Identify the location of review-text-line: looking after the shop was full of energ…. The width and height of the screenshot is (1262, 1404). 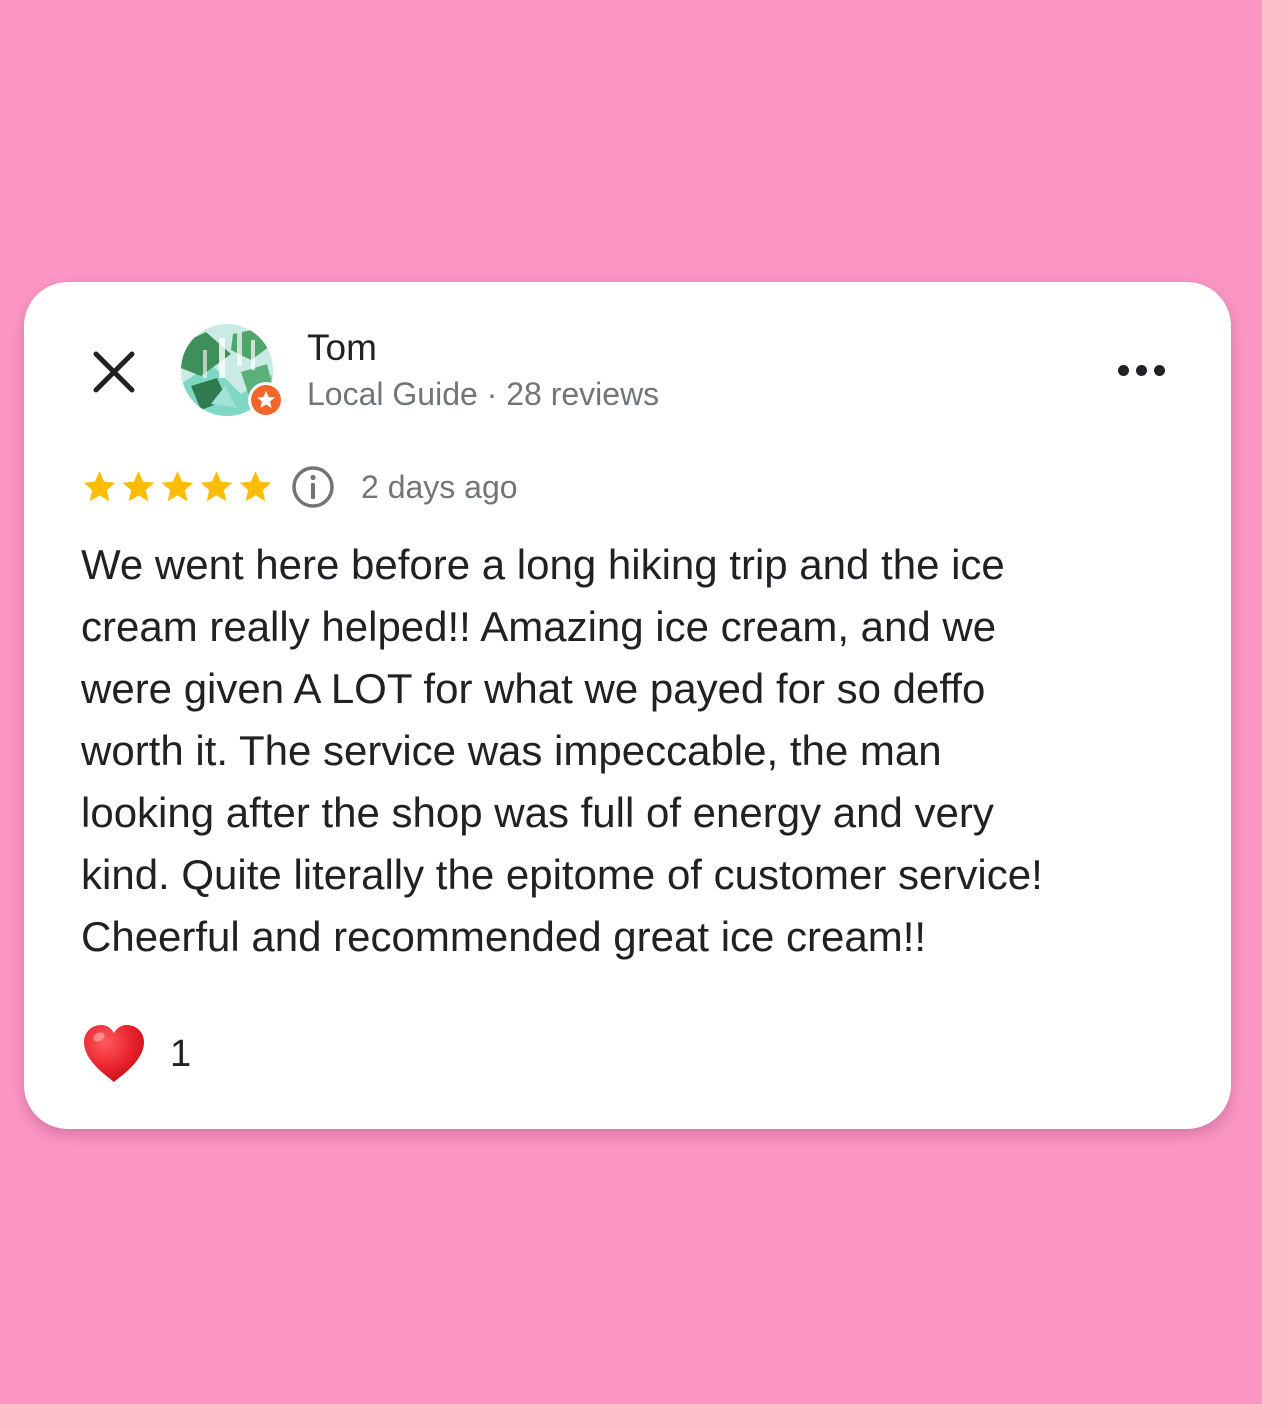
(537, 812).